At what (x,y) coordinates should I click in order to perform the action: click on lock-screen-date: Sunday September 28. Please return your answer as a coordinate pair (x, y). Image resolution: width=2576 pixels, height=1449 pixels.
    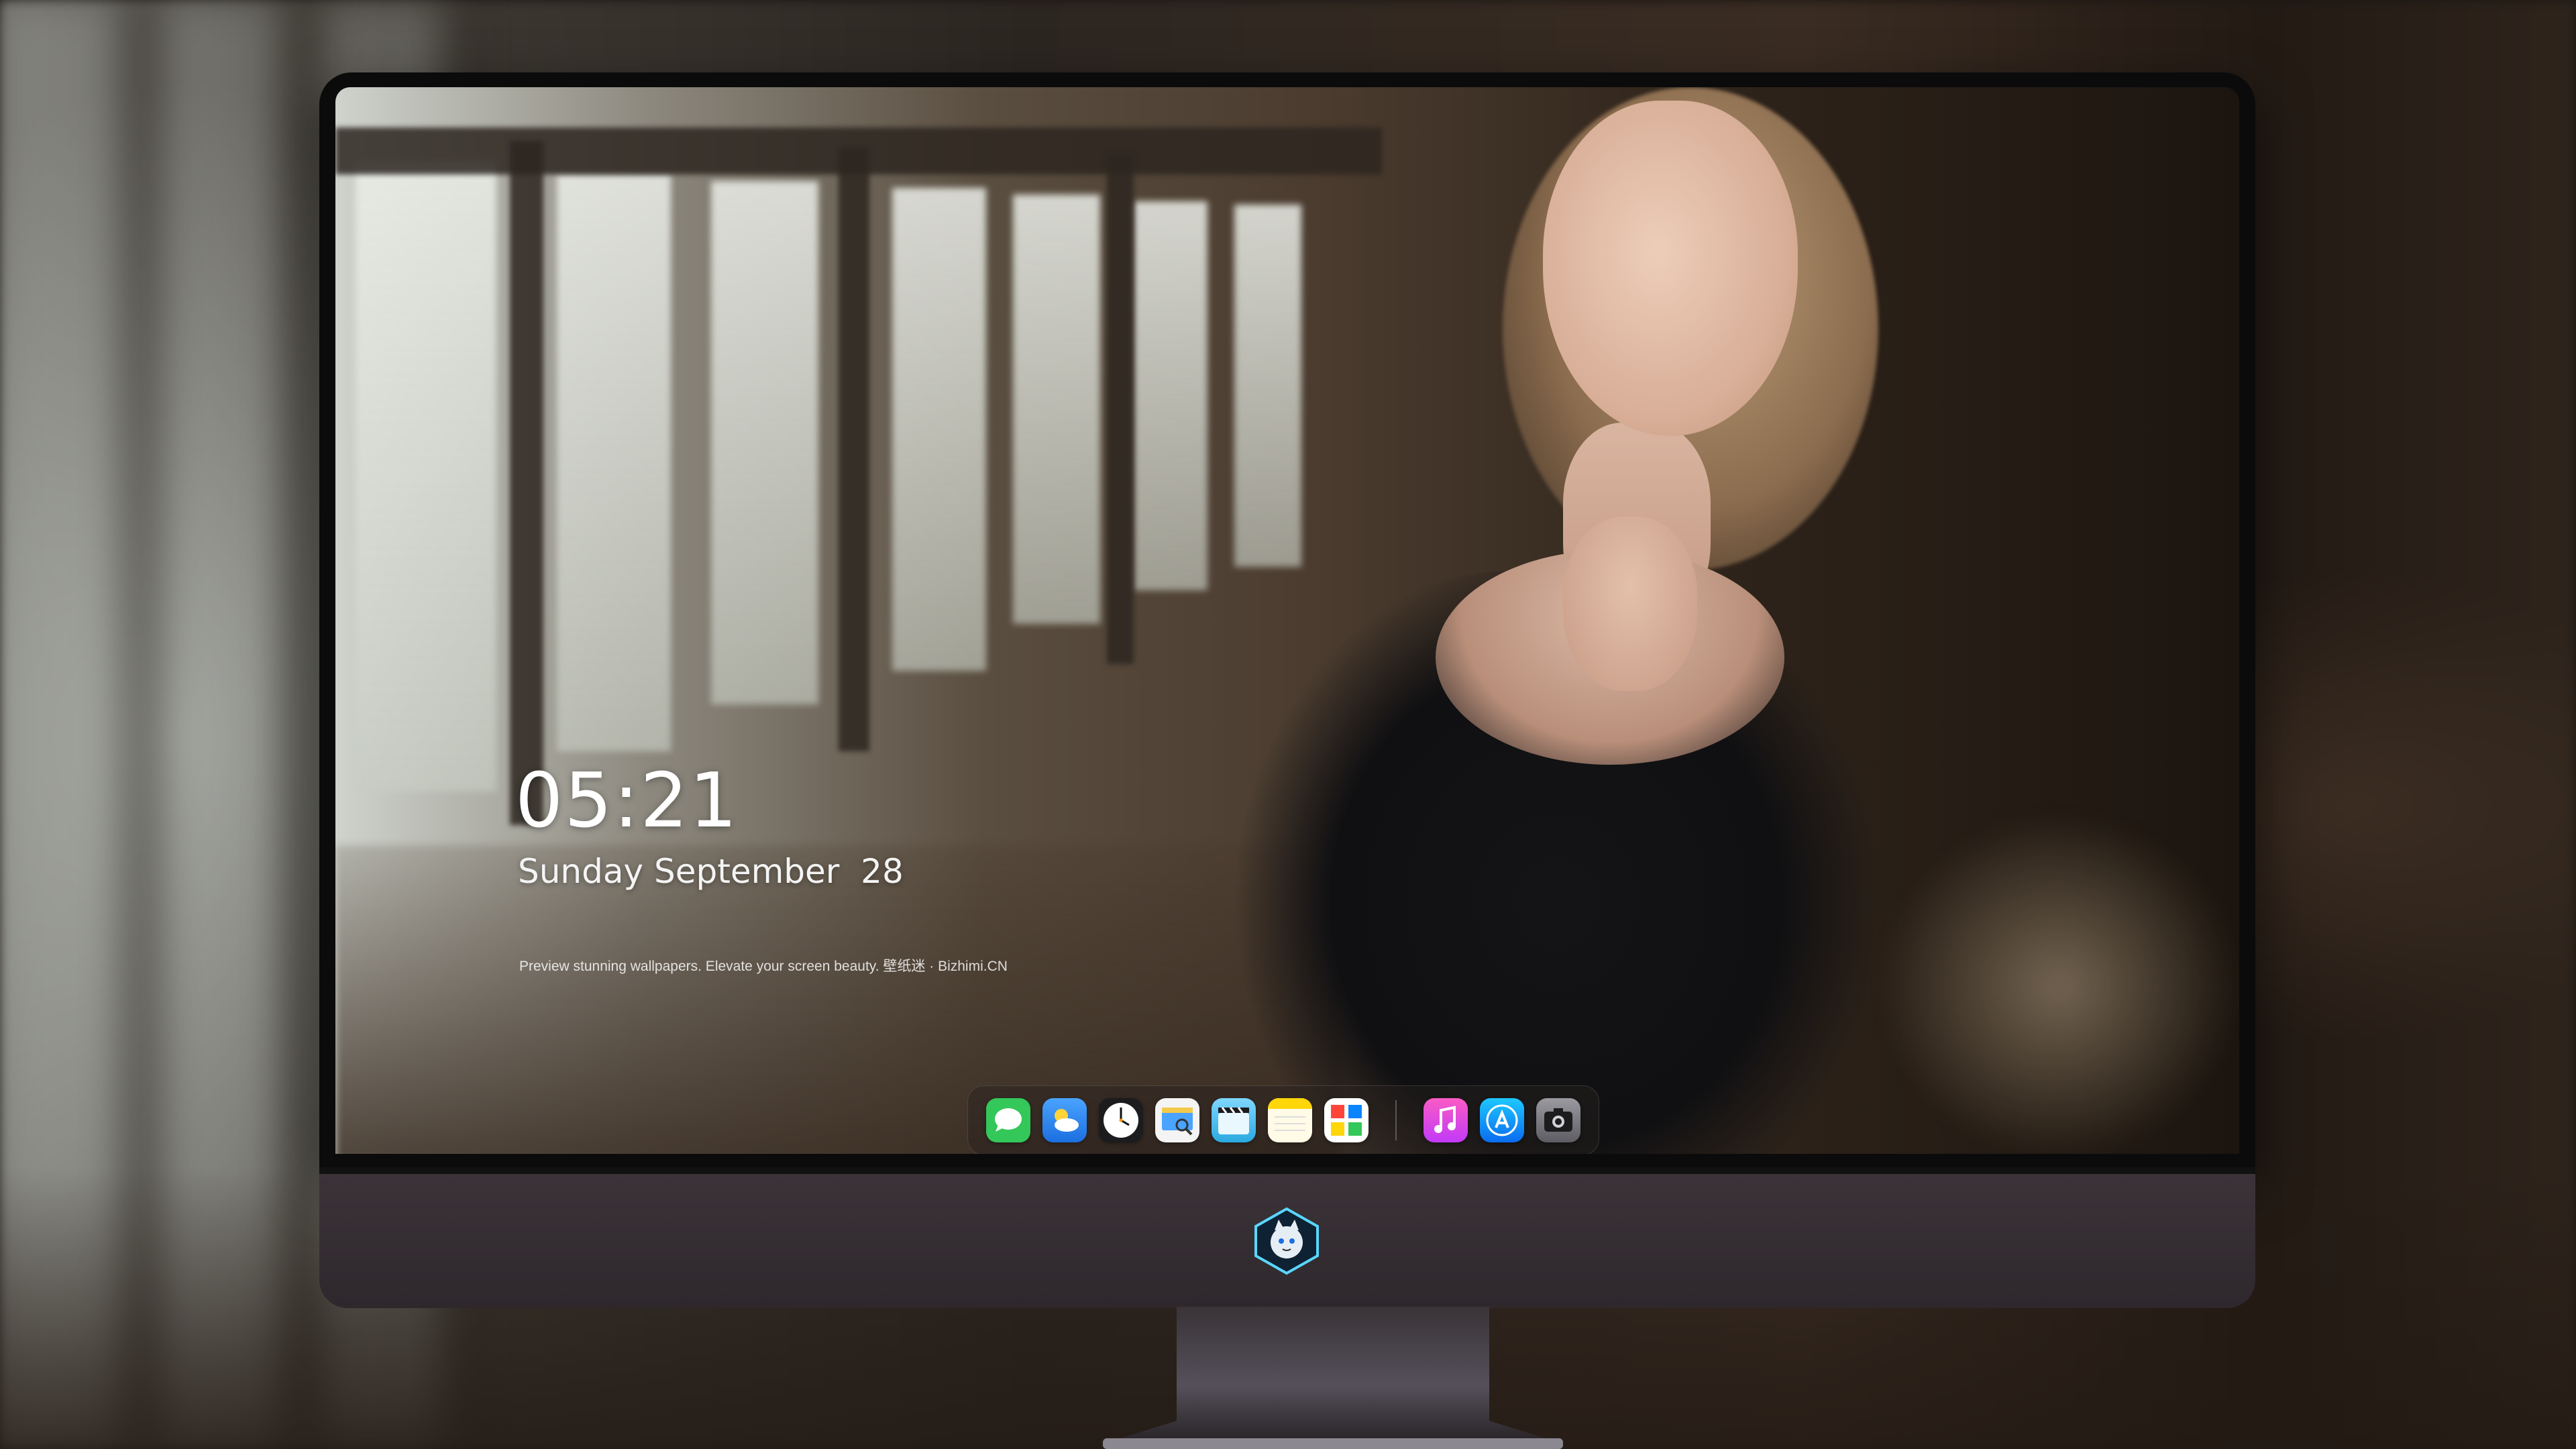
    Looking at the image, I should click on (711, 871).